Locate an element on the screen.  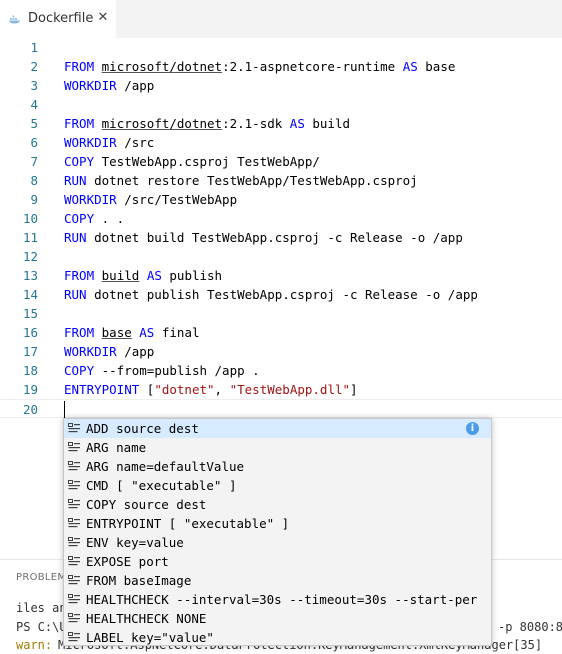
suggest-item: ENTRYPOINT [ "executable" ] is located at coordinates (277, 523).